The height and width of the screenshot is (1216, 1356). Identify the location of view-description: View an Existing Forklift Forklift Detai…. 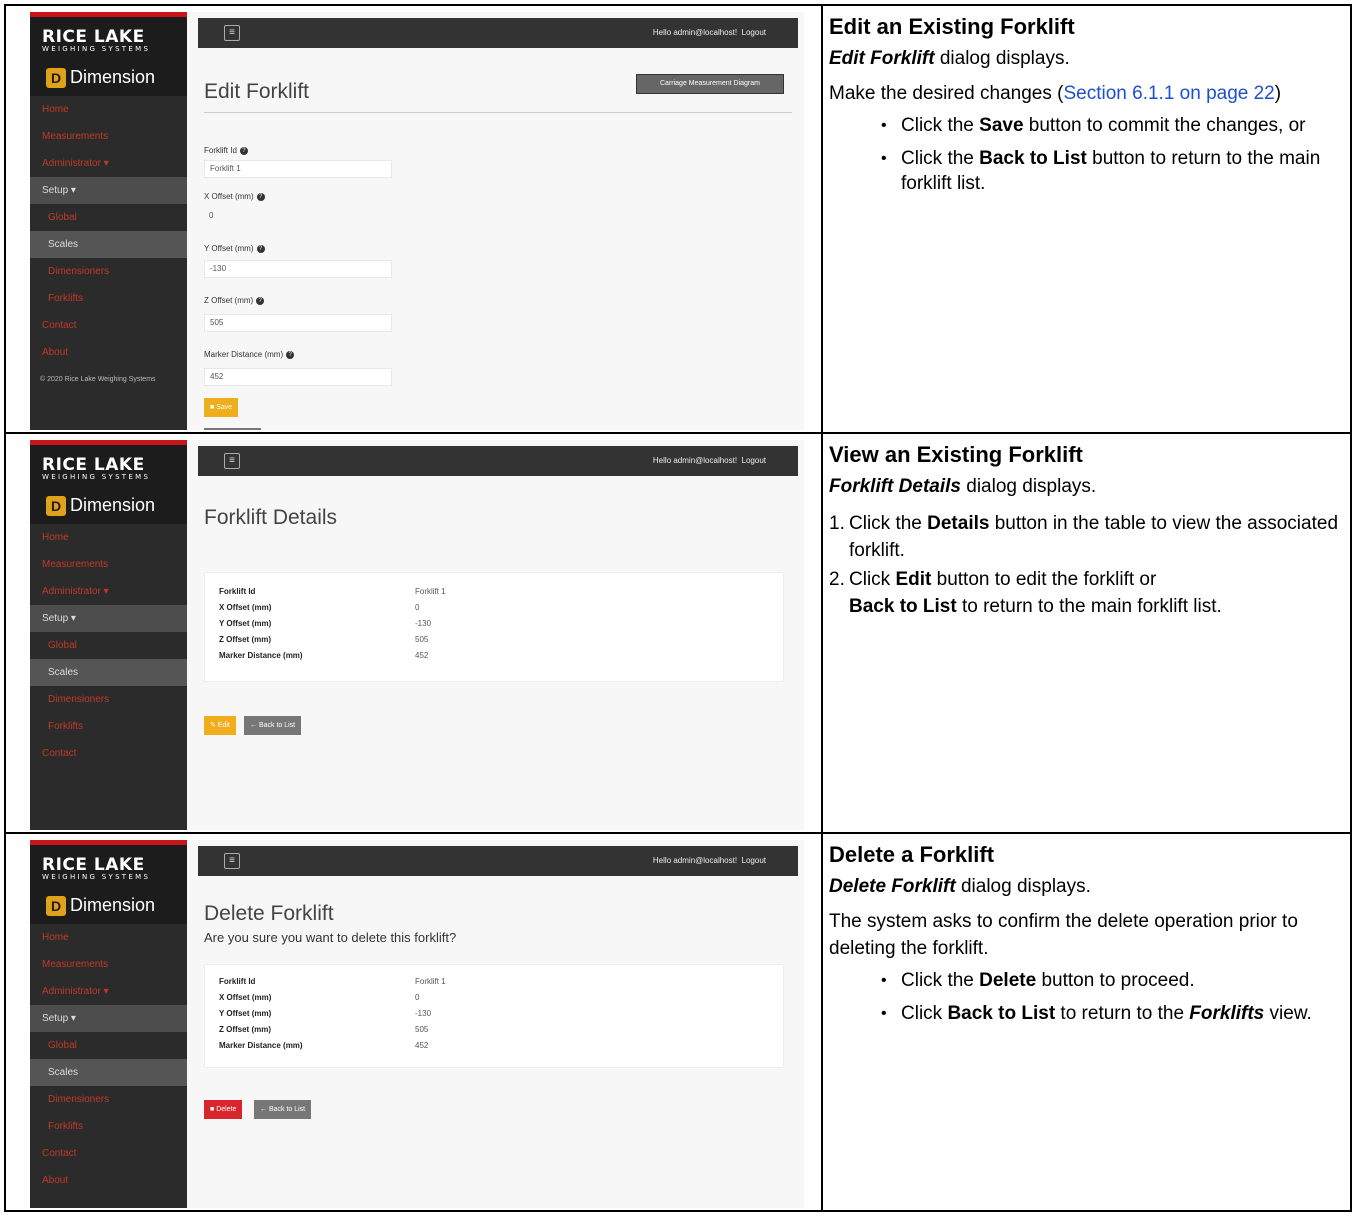
(1088, 528).